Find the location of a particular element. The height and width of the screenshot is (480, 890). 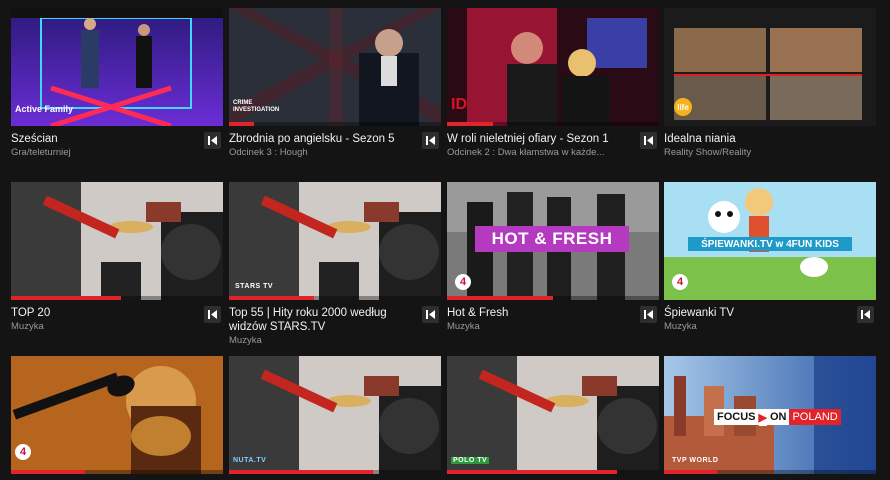

channel-logo: TVP WORLD is located at coordinates (695, 460).